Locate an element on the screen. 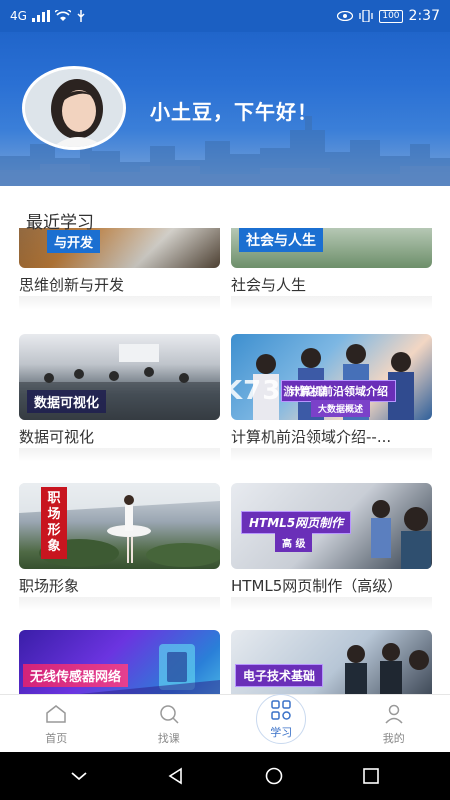 Image resolution: width=450 pixels, height=800 pixels. course-thumbnail: 电子技术基础 is located at coordinates (331, 662).